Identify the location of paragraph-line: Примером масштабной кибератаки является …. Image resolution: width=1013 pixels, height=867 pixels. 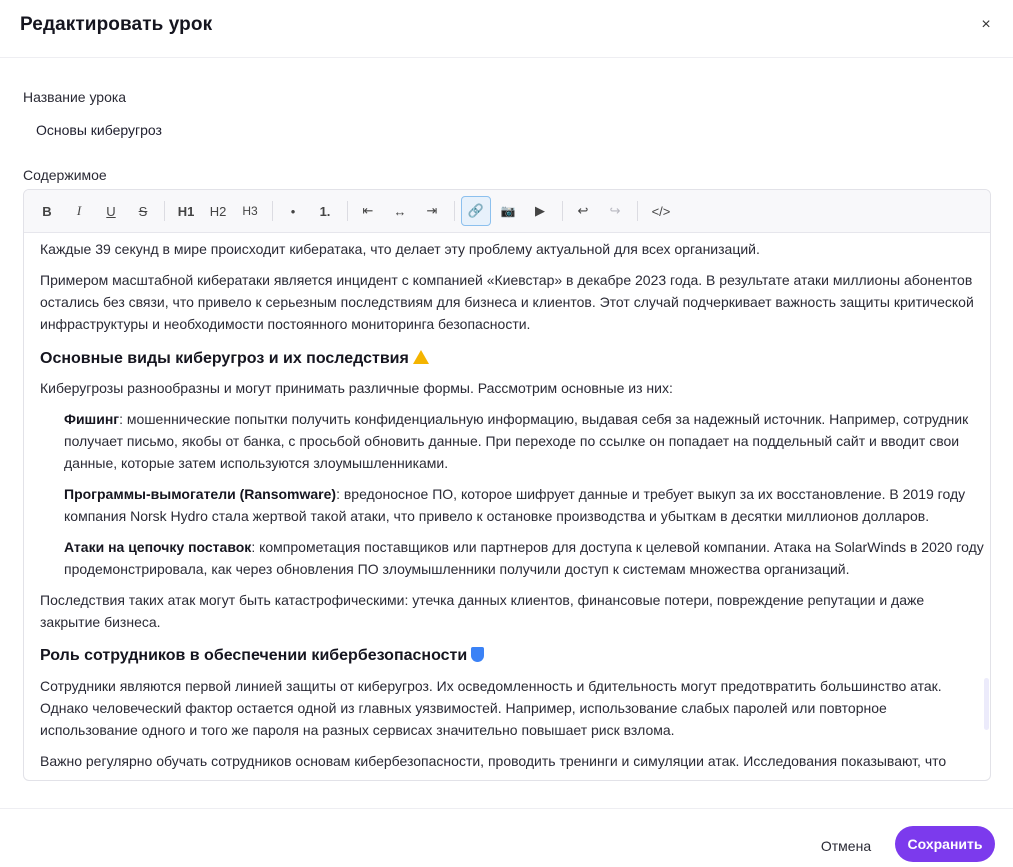
(506, 280).